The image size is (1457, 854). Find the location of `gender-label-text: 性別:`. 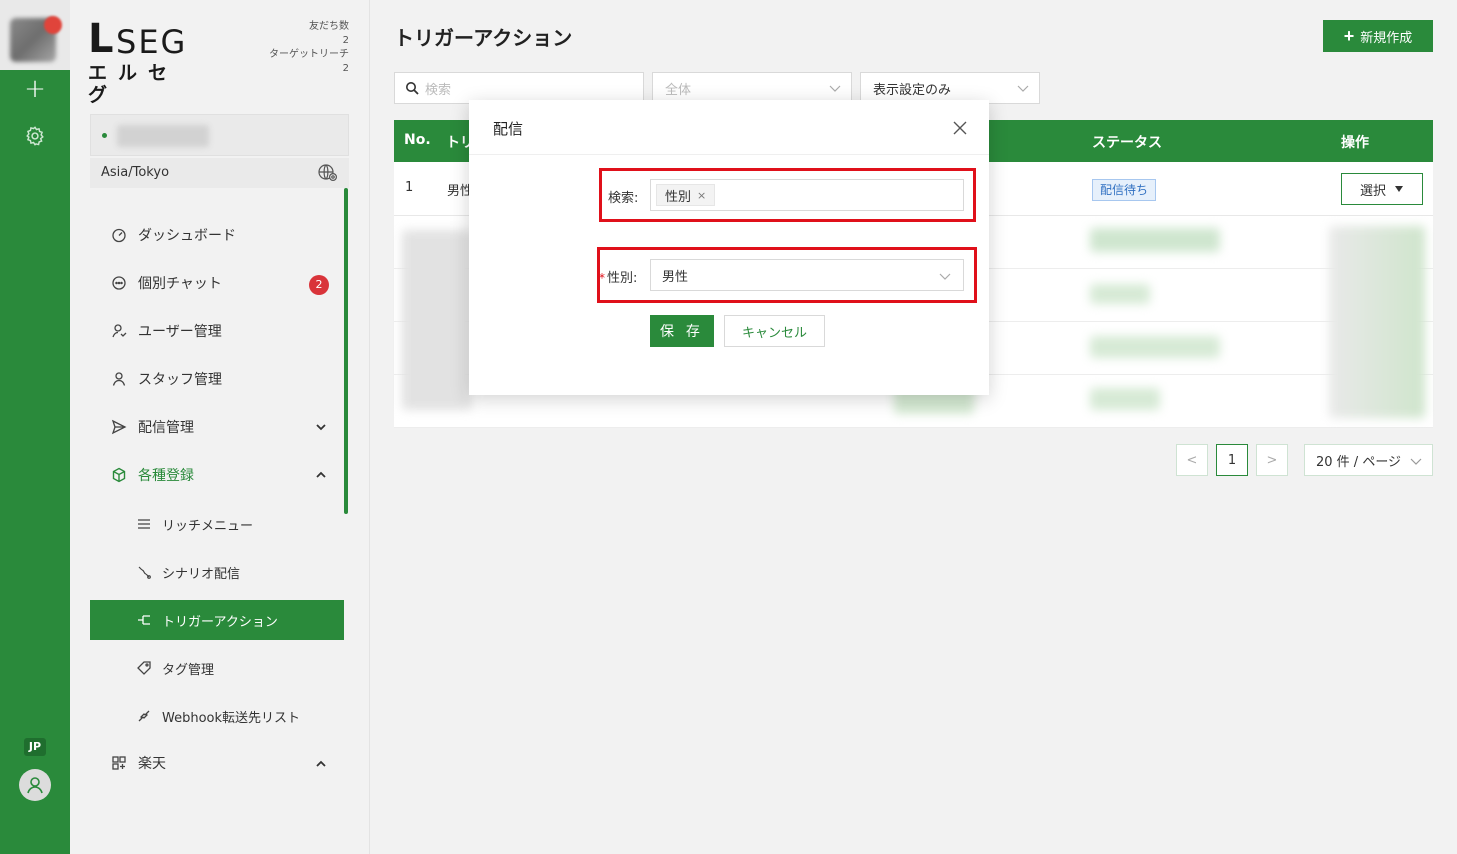

gender-label-text: 性別: is located at coordinates (622, 278).